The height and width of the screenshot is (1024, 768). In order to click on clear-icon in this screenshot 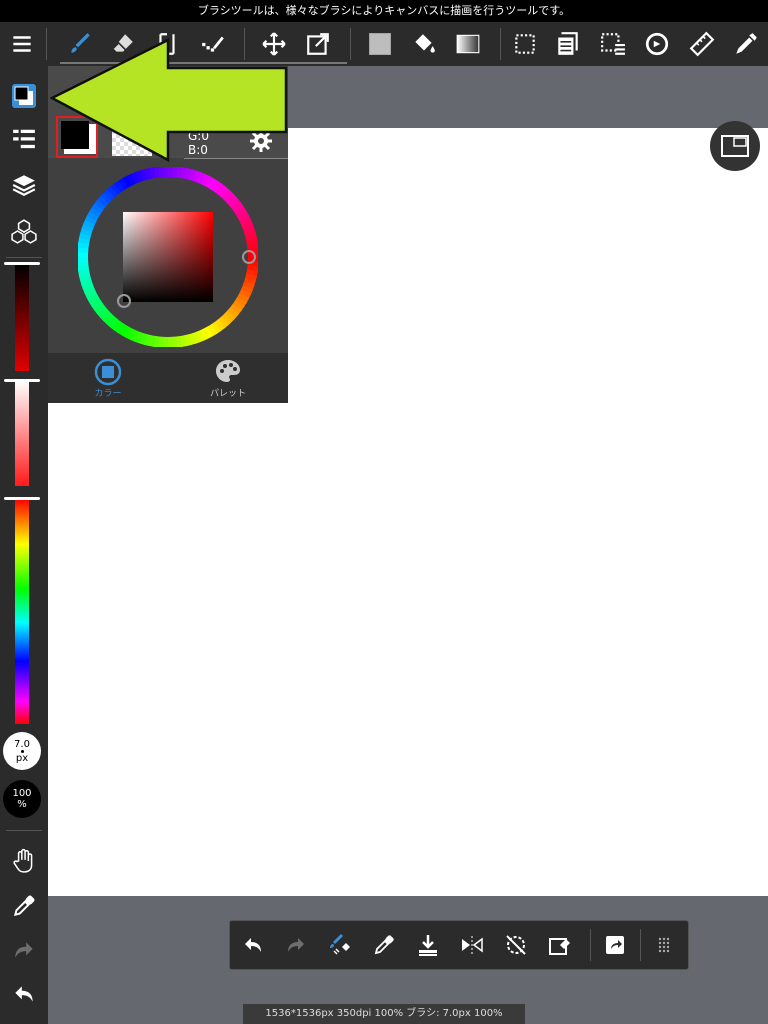, I will do `click(559, 946)`.